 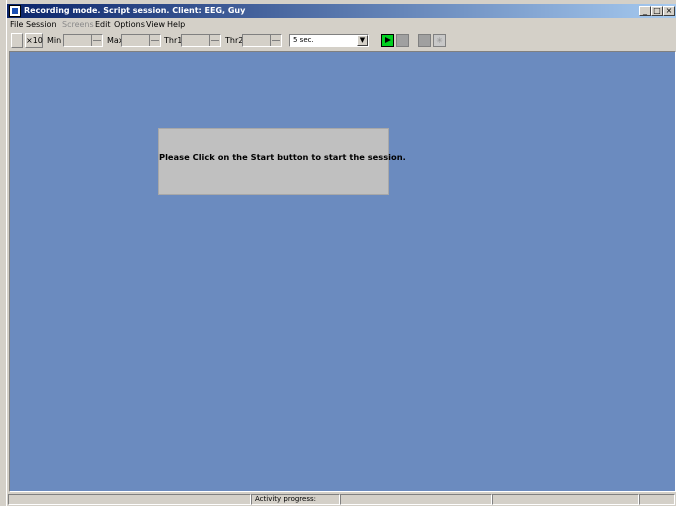 I want to click on chevron-down-icon: ▼, so click(x=362, y=40).